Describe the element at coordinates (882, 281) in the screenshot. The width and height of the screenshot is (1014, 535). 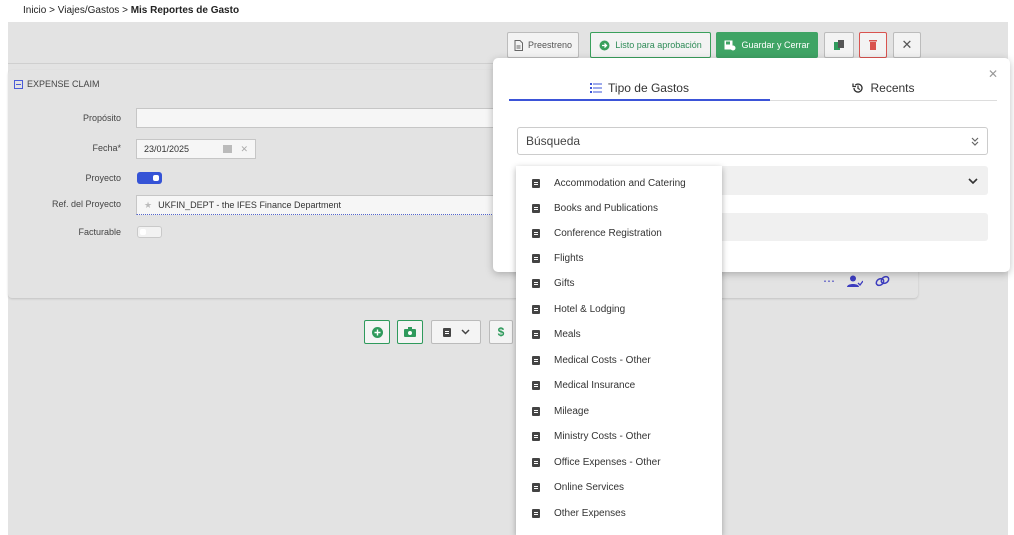
I see `link-icon` at that location.